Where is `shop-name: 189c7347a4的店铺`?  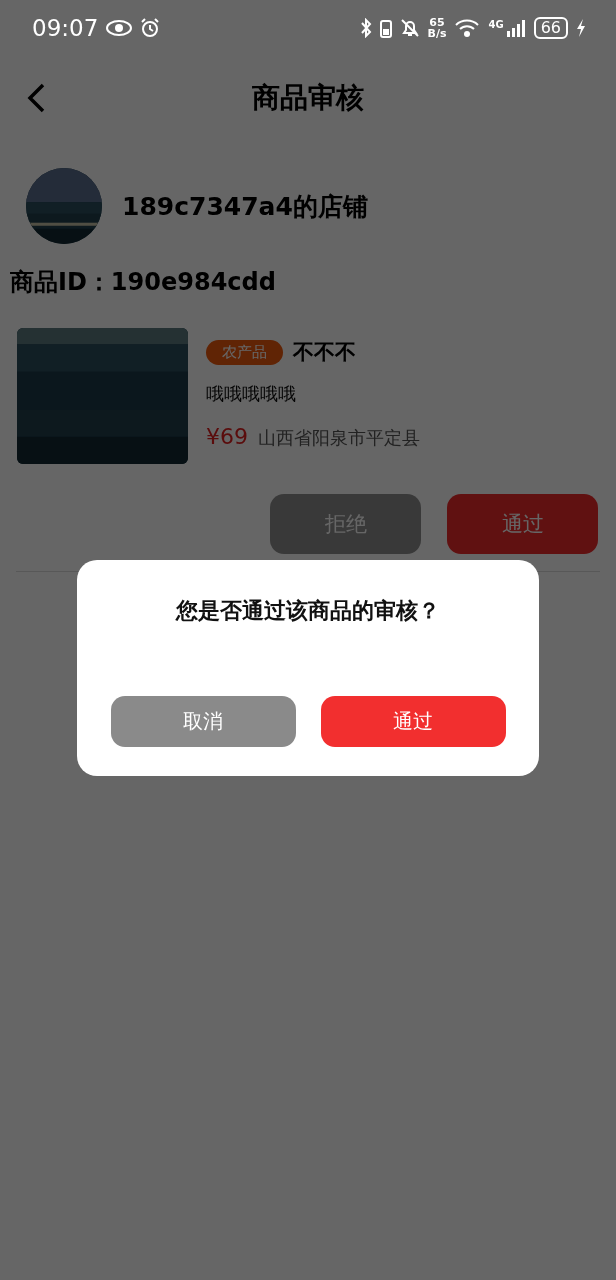
shop-name: 189c7347a4的店铺 is located at coordinates (245, 206).